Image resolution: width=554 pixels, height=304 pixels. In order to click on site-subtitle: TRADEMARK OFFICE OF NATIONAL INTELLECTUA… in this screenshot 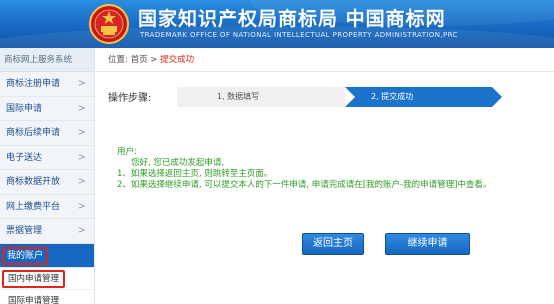, I will do `click(299, 35)`.